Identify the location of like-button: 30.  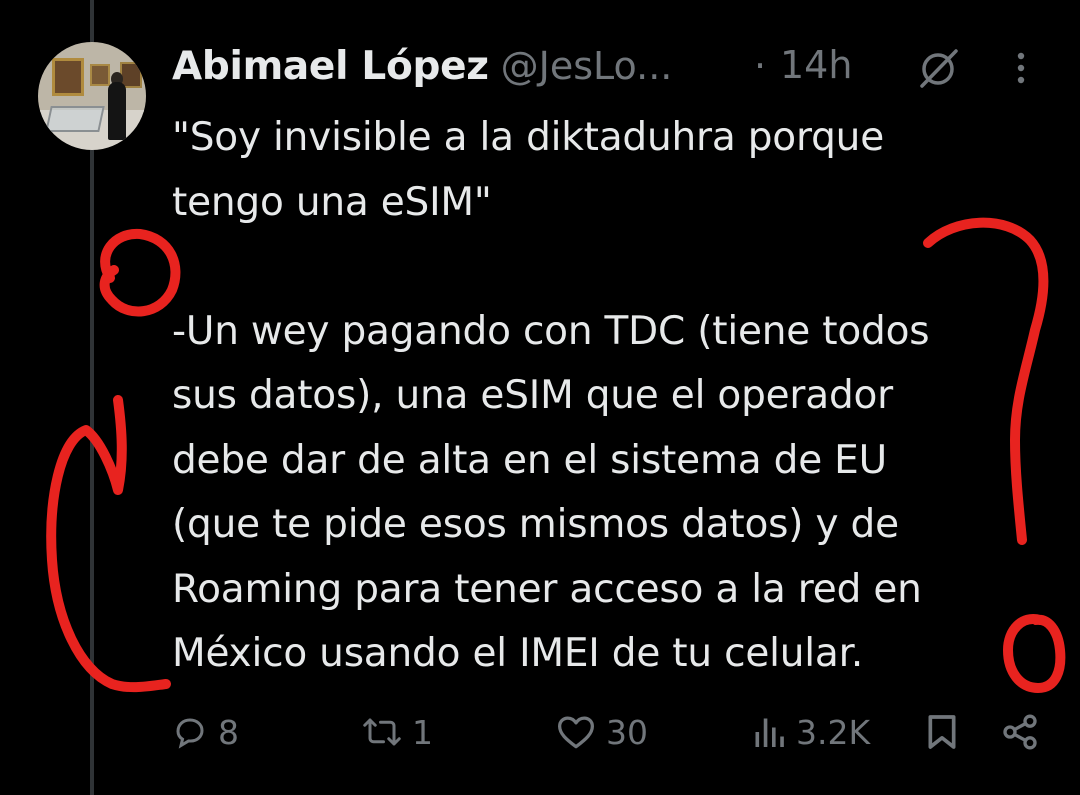
(602, 732).